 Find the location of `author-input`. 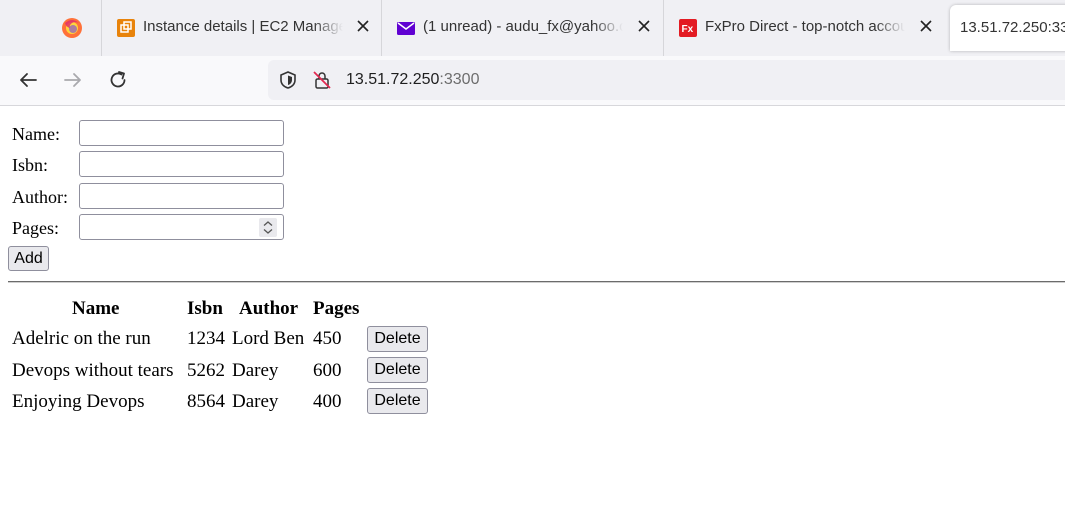

author-input is located at coordinates (181, 196).